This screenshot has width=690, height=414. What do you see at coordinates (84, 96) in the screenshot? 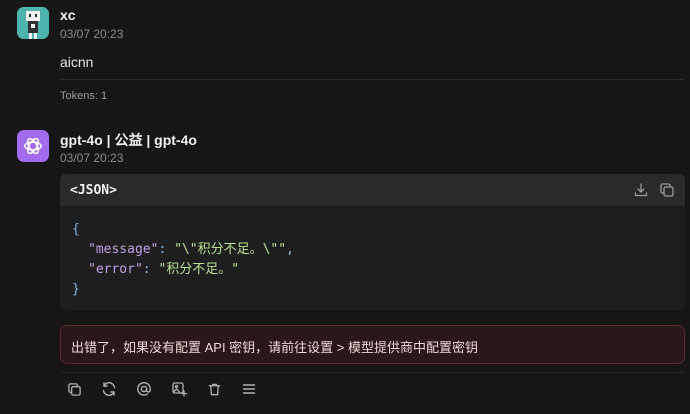
I see `token-count: Tokens: 1` at bounding box center [84, 96].